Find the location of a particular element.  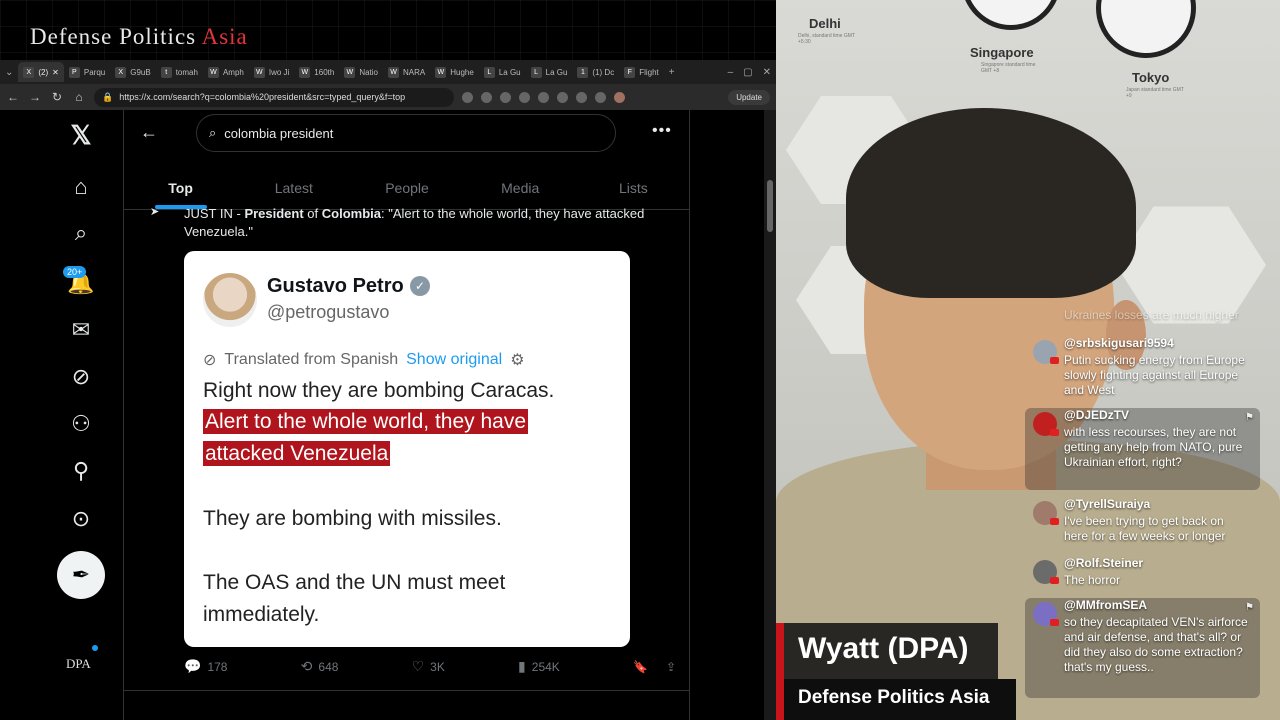

account-avatar: DPA is located at coordinates (78, 664).